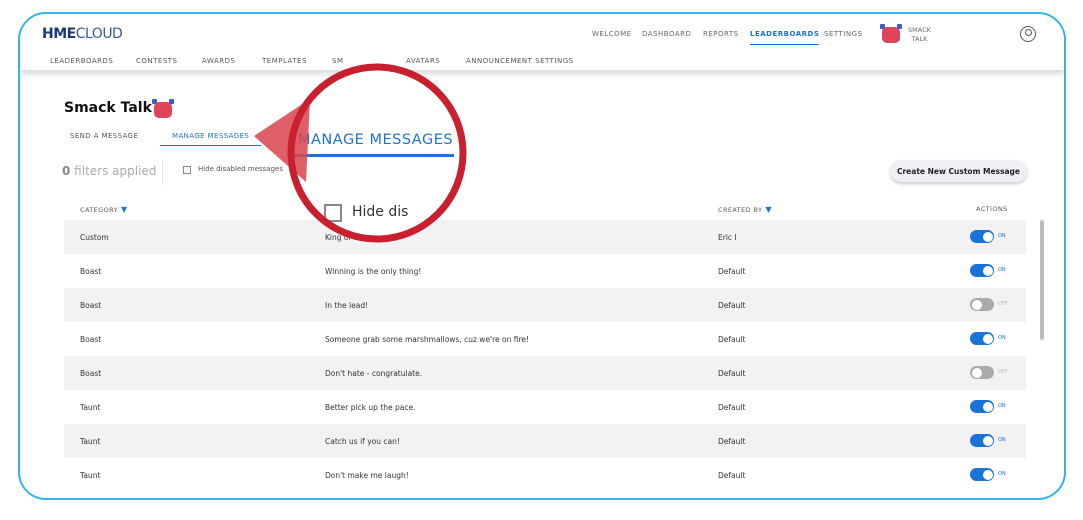 This screenshot has width=1083, height=520. I want to click on callout-overlay, so click(360, 153).